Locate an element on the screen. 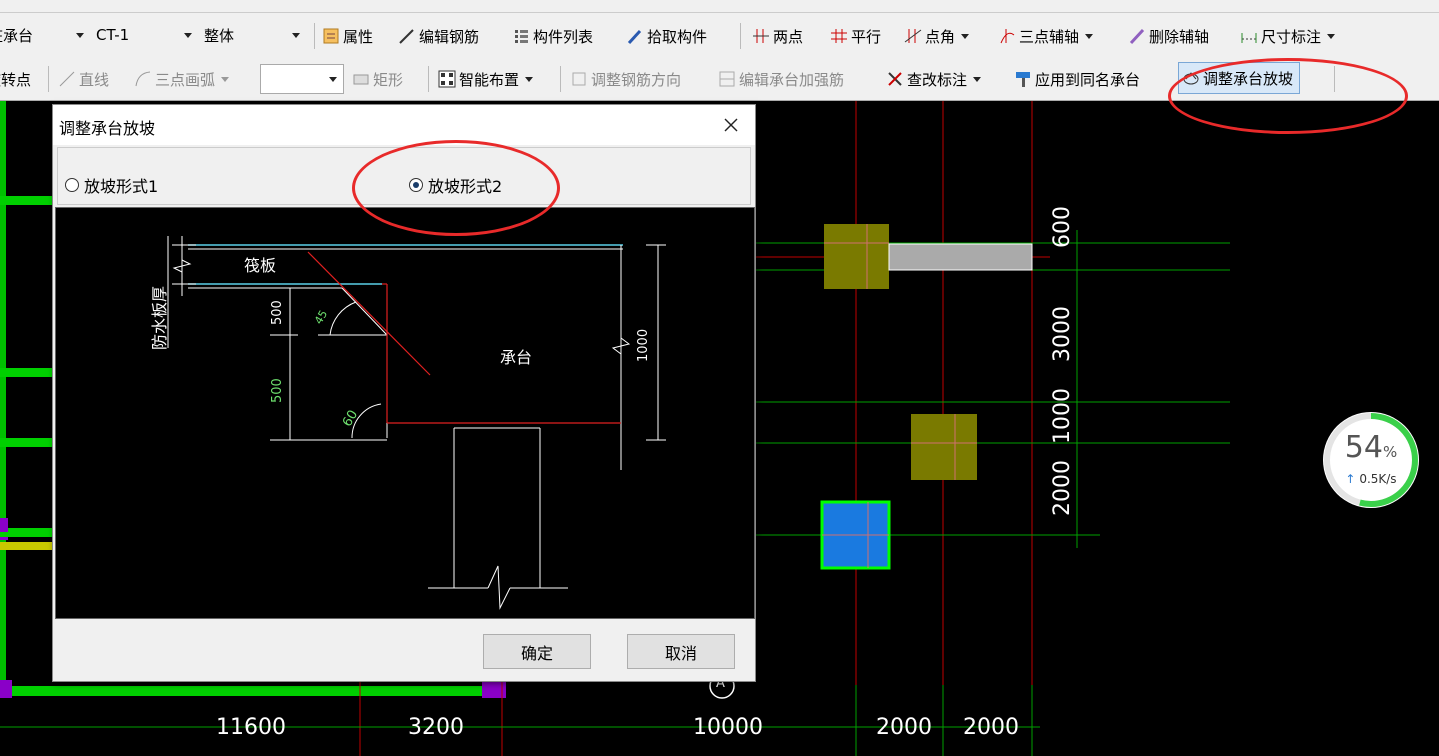 This screenshot has width=1439, height=756. pencil-icon is located at coordinates (407, 36).